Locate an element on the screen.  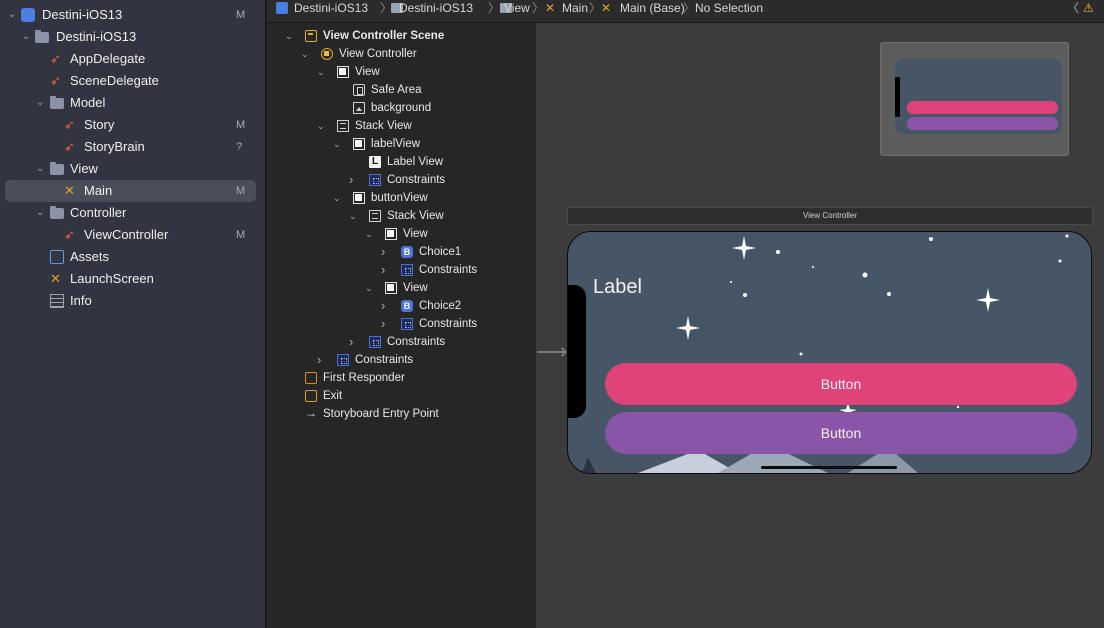
navigator-item-label: Info is located at coordinates (81, 300).